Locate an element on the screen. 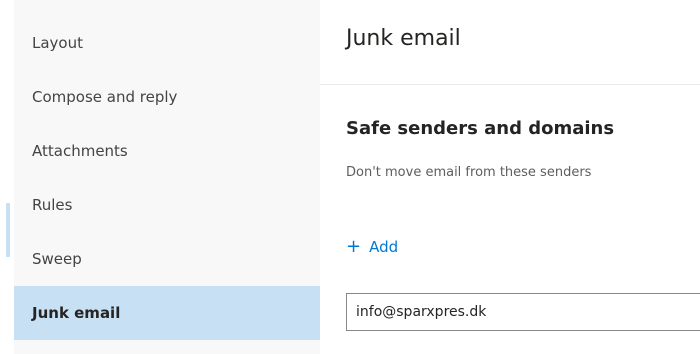 The width and height of the screenshot is (700, 354). sidebar-item-sweep: Sweep is located at coordinates (167, 259).